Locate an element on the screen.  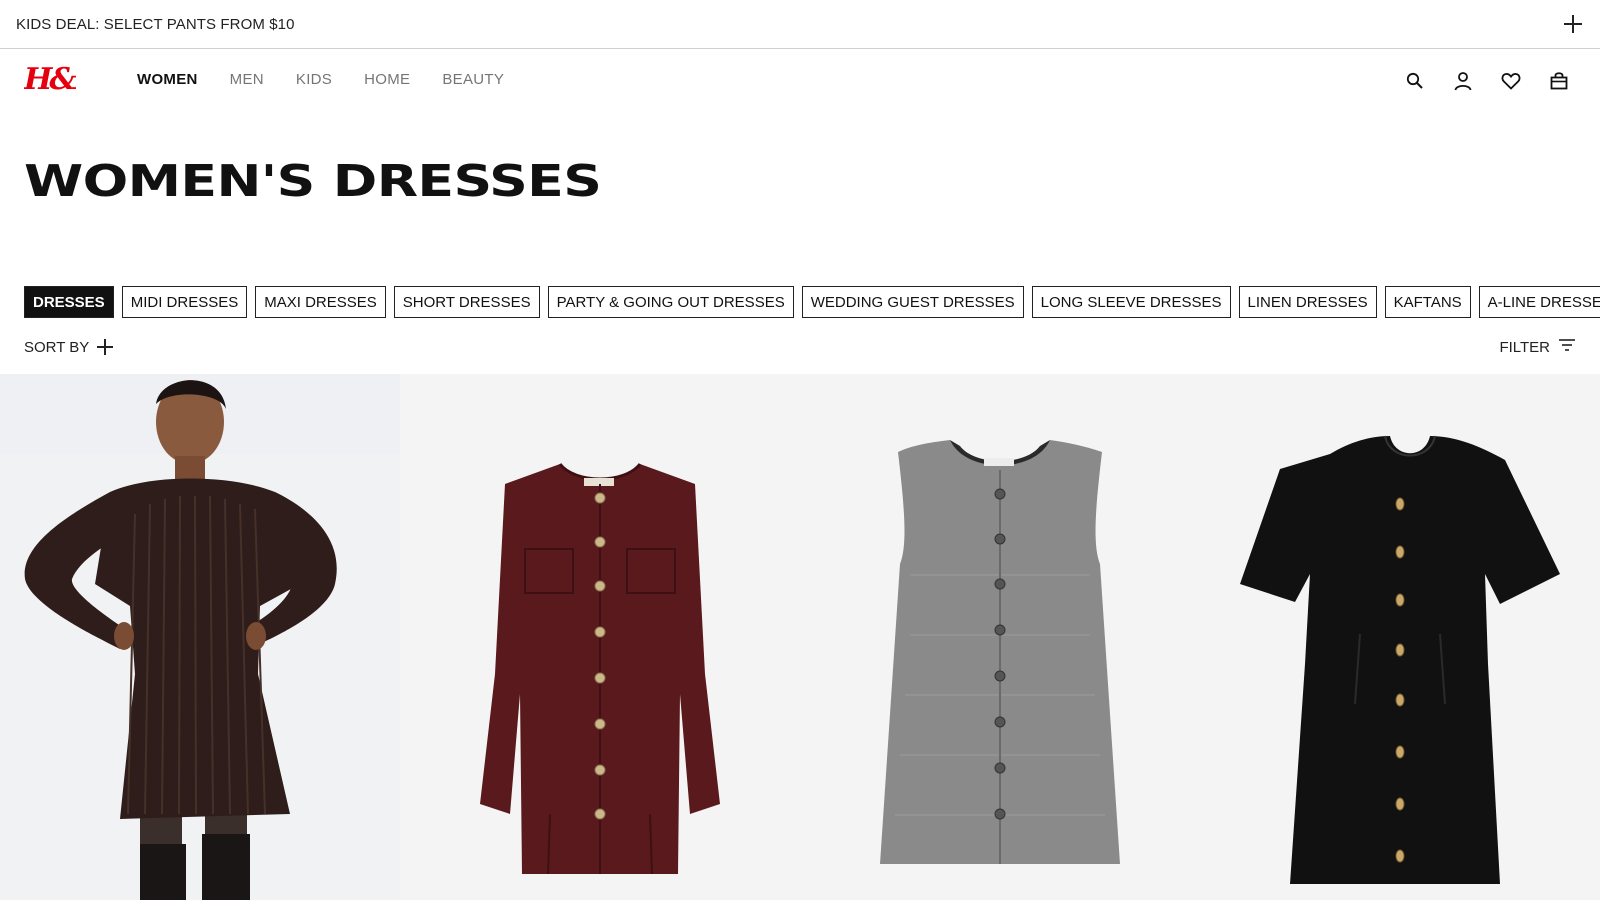
chip-long-sleeve-dresses: LONG SLEEVE DRESSES is located at coordinates (1131, 302).